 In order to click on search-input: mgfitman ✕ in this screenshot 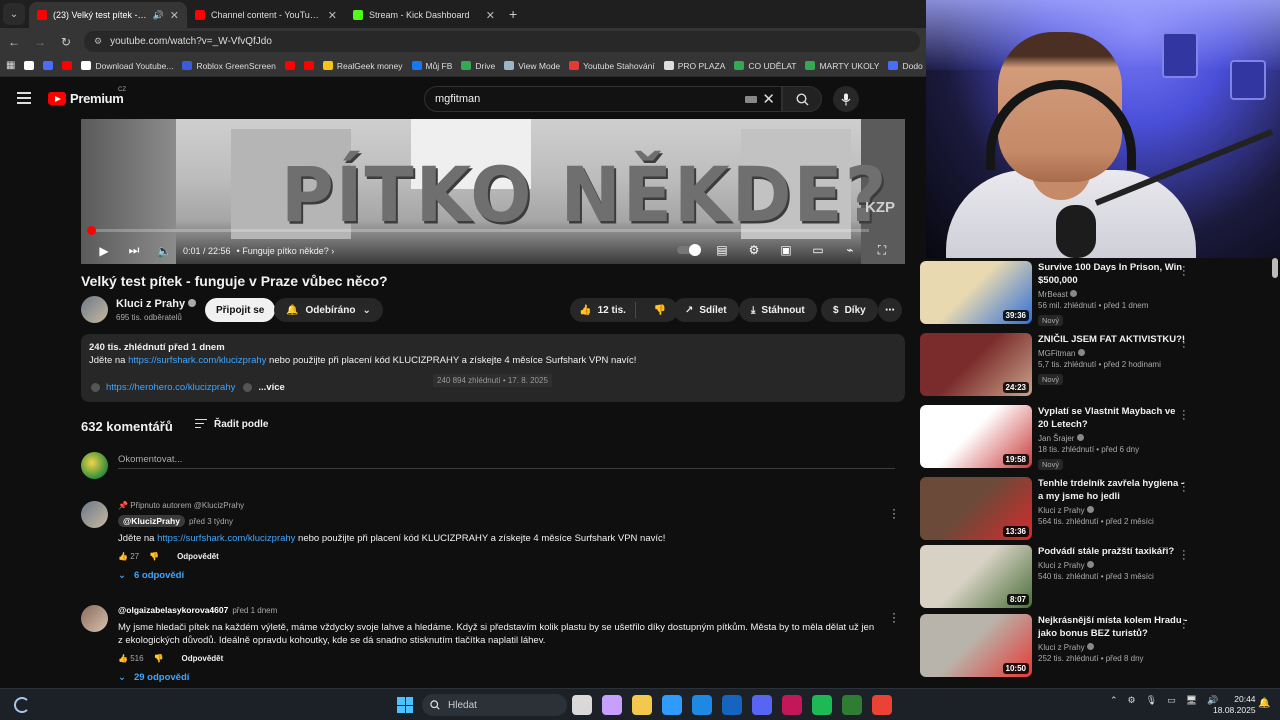, I will do `click(603, 99)`.